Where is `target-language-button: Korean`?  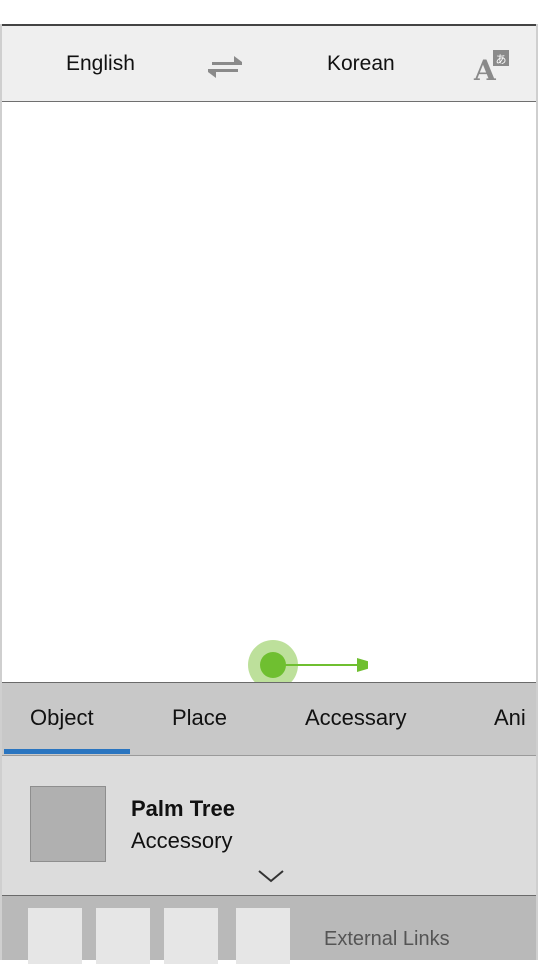 target-language-button: Korean is located at coordinates (361, 64).